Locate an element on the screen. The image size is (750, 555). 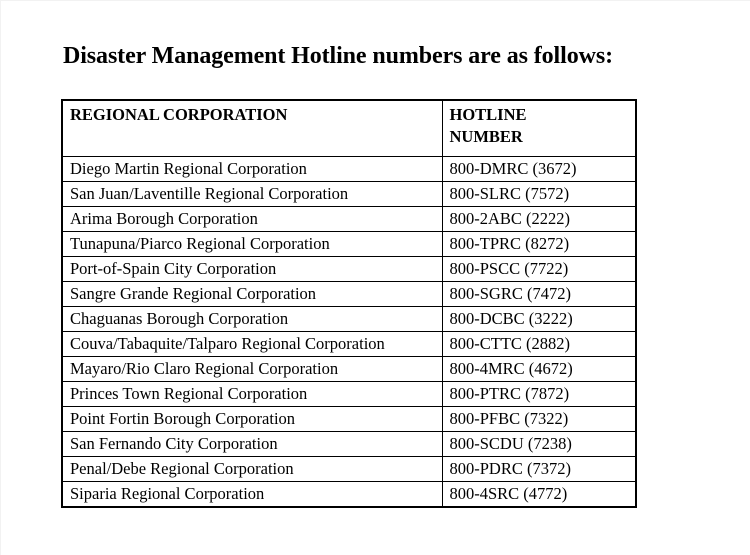
cell-regional-corporation: Princes Town Regional Corporation is located at coordinates (252, 394).